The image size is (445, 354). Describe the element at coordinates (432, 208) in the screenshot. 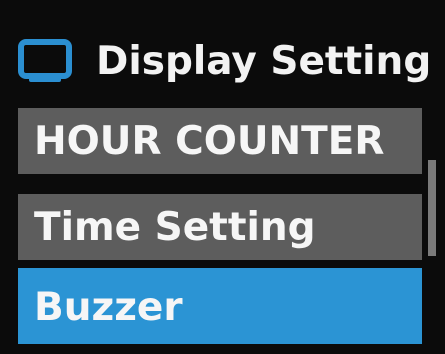

I see `scrollbar` at that location.